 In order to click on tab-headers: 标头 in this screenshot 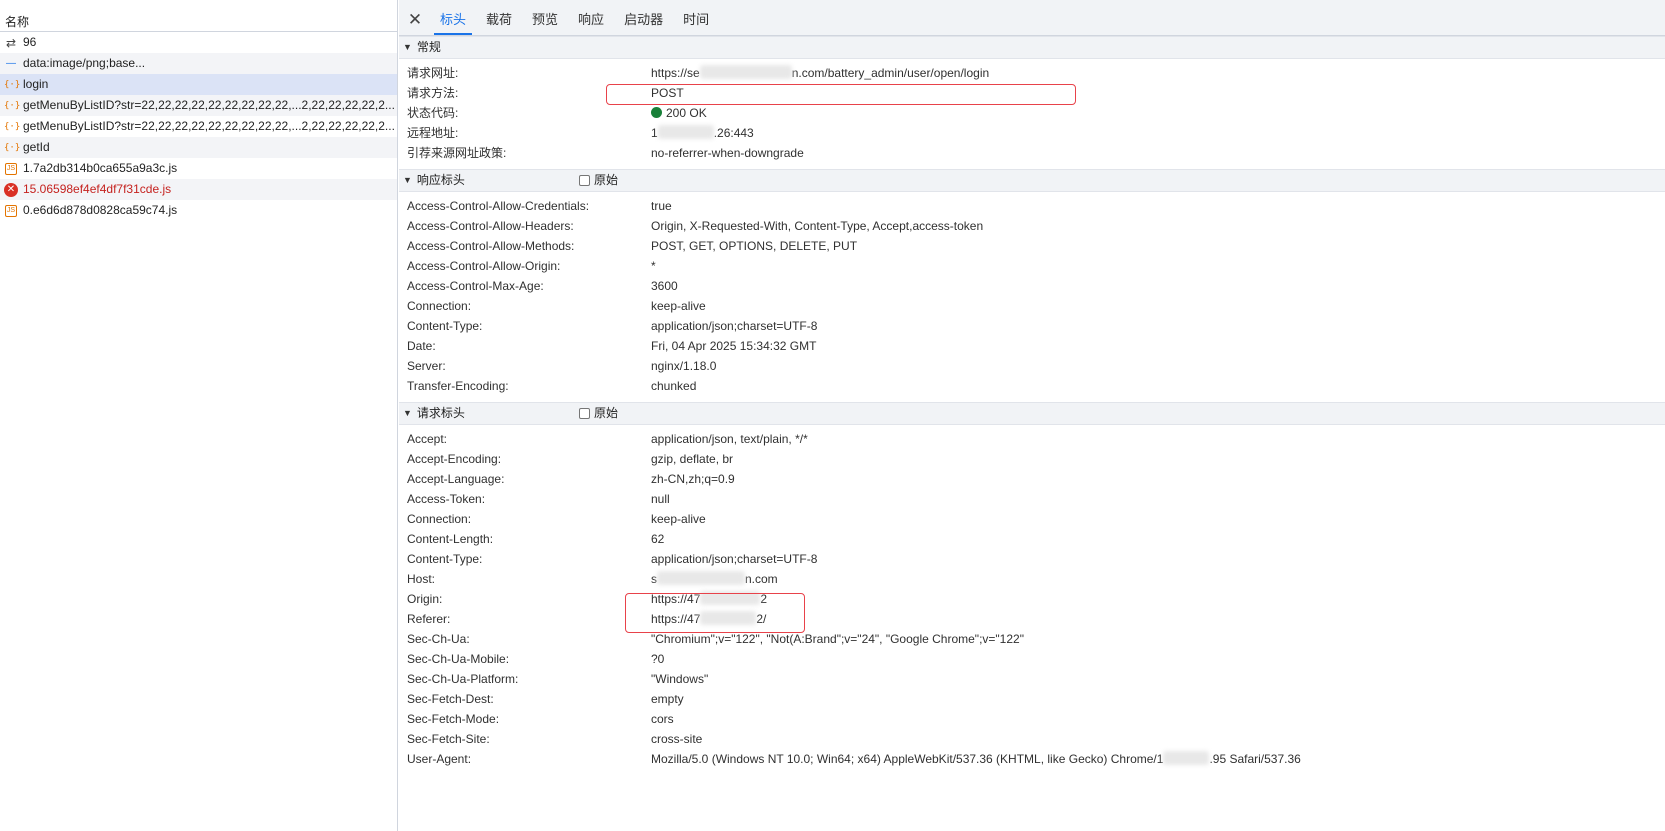, I will do `click(453, 20)`.